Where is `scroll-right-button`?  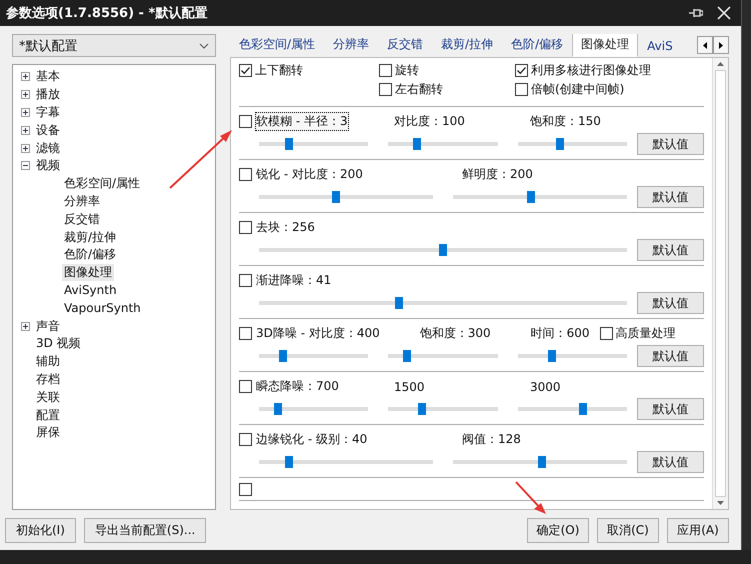
scroll-right-button is located at coordinates (721, 45).